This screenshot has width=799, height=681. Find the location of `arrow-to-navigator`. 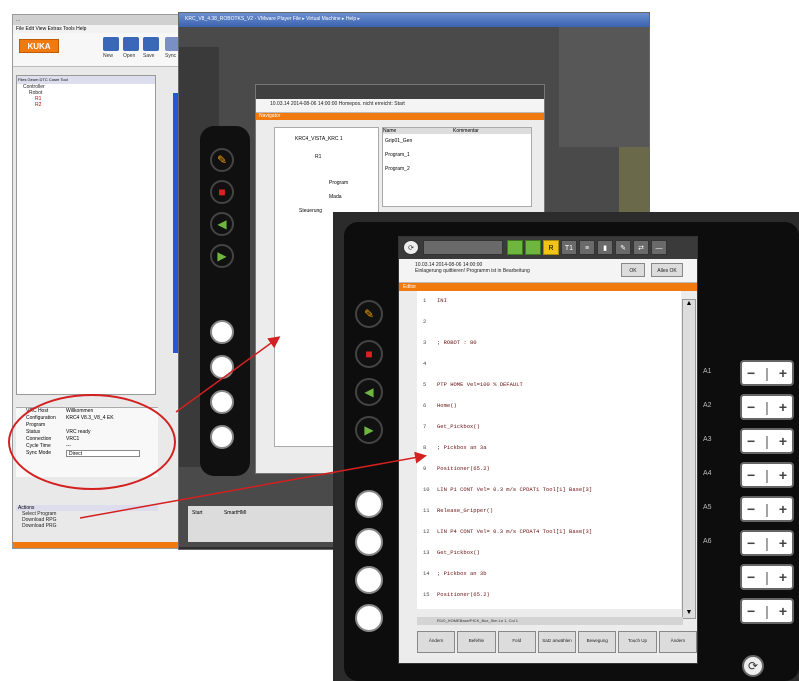

arrow-to-navigator is located at coordinates (228, 374).